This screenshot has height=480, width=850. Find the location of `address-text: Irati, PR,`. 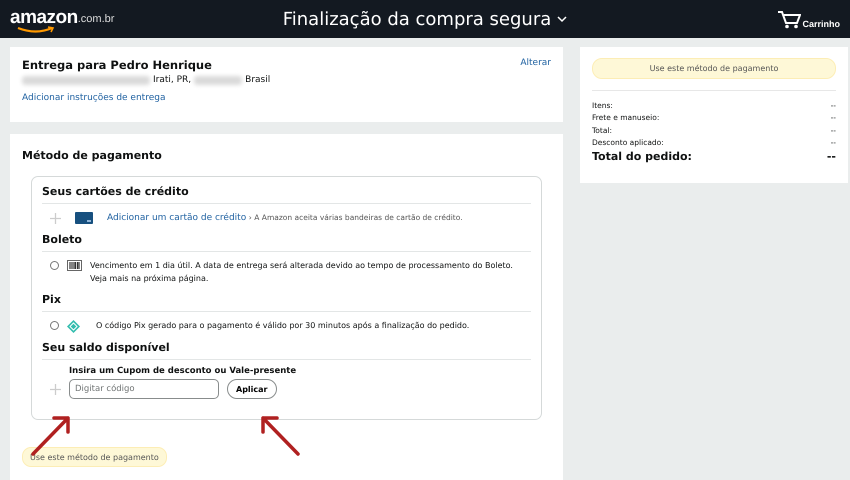

address-text: Irati, PR, is located at coordinates (172, 80).